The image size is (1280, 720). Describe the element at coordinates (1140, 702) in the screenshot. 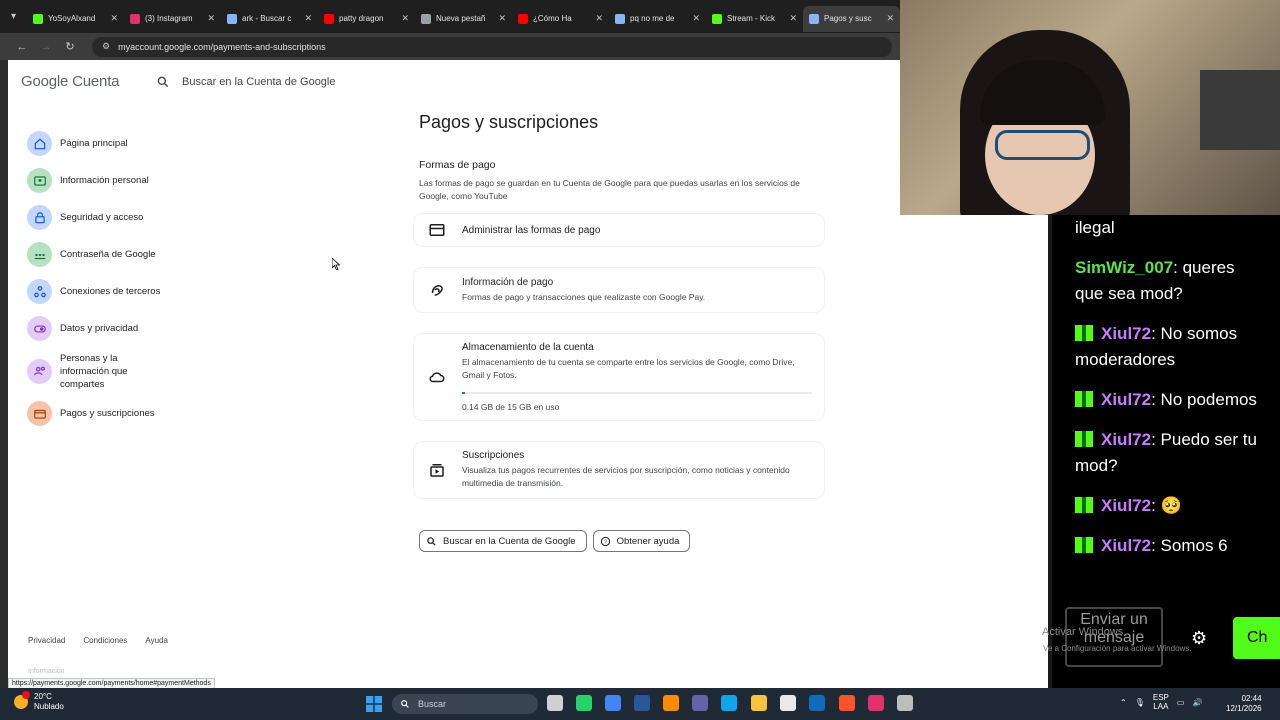

I see `microphone-icon: 🎙` at that location.